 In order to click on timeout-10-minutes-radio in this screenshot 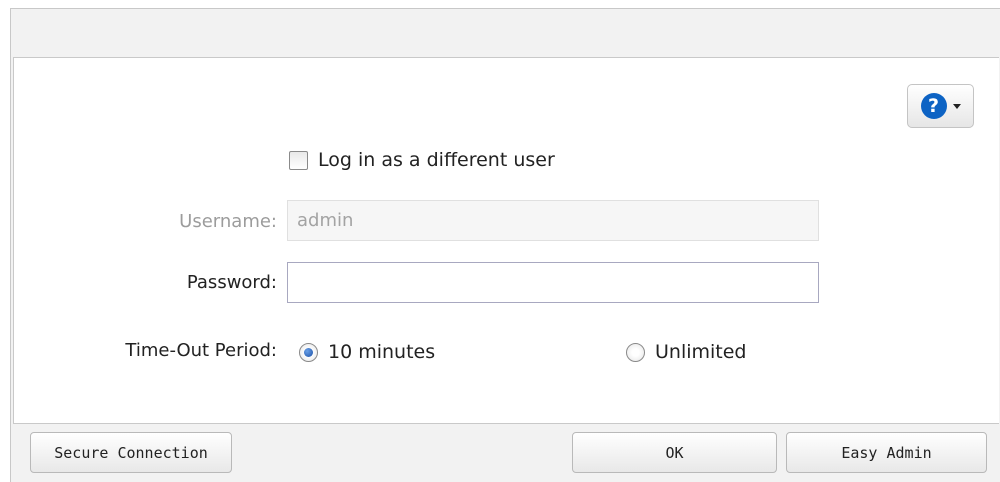, I will do `click(308, 352)`.